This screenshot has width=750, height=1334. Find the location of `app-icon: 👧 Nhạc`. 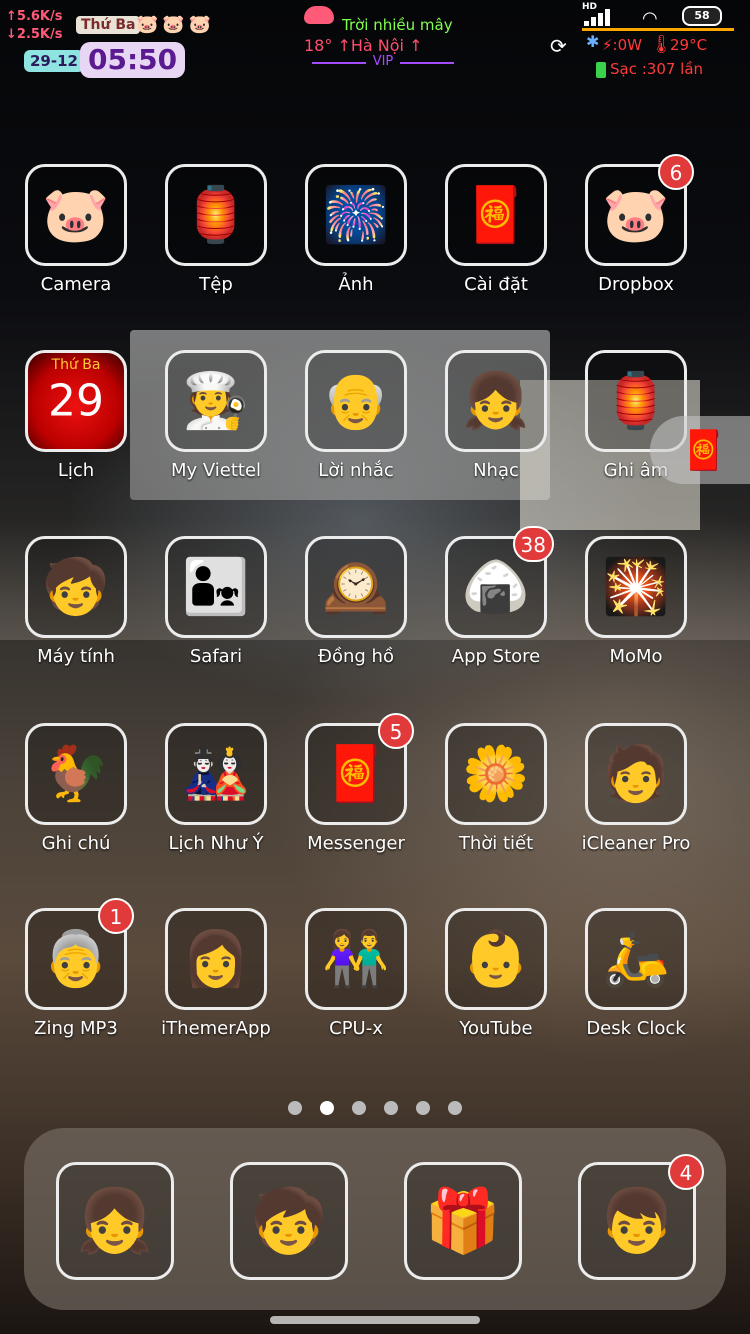

app-icon: 👧 Nhạc is located at coordinates (496, 415).